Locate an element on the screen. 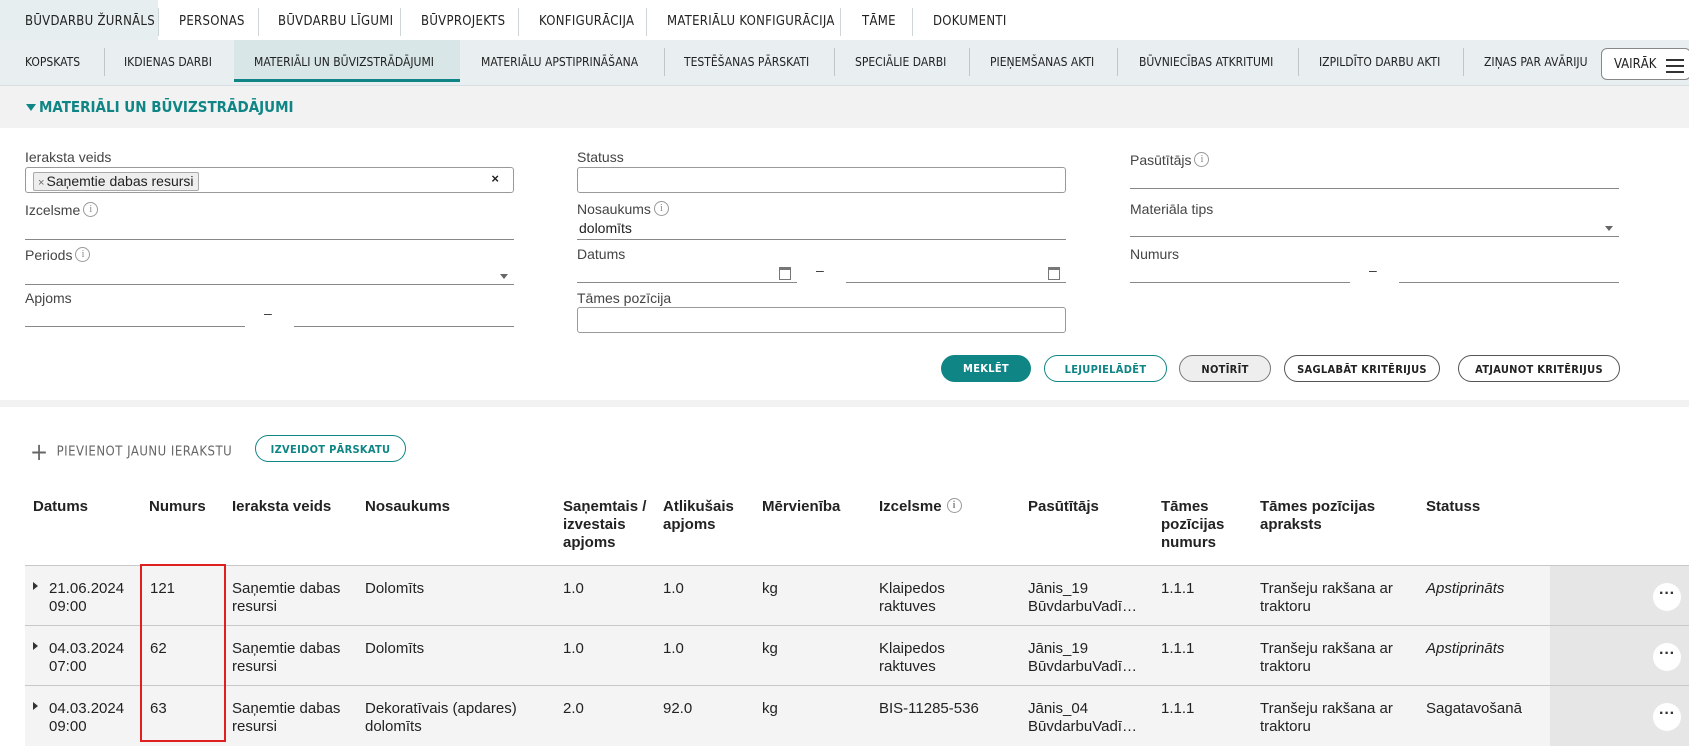  add-new-record-link: + Pievienot jaunu ierakstu is located at coordinates (131, 452).